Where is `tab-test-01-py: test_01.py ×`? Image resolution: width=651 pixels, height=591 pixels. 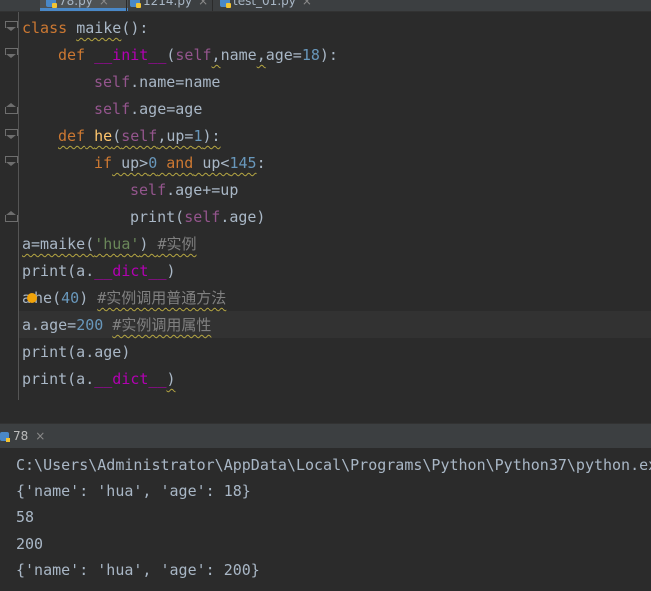 tab-test-01-py: test_01.py × is located at coordinates (270, 5).